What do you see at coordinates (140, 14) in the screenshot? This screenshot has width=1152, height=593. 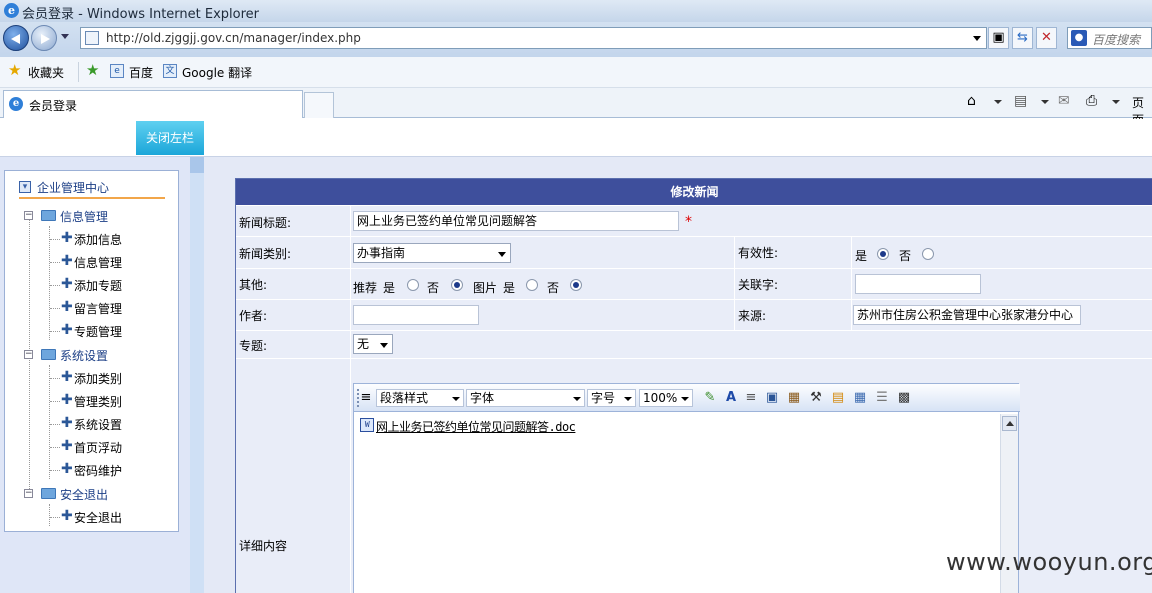 I see `window-title: 会员登录 - Windows Internet Explorer` at bounding box center [140, 14].